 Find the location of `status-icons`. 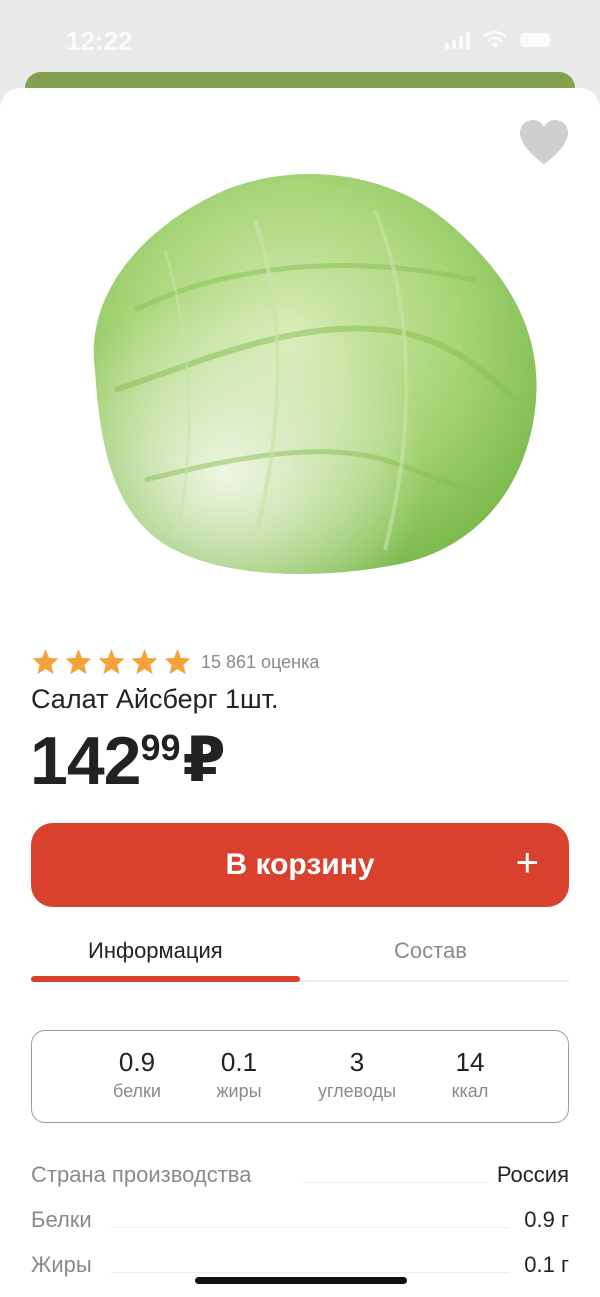

status-icons is located at coordinates (497, 40).